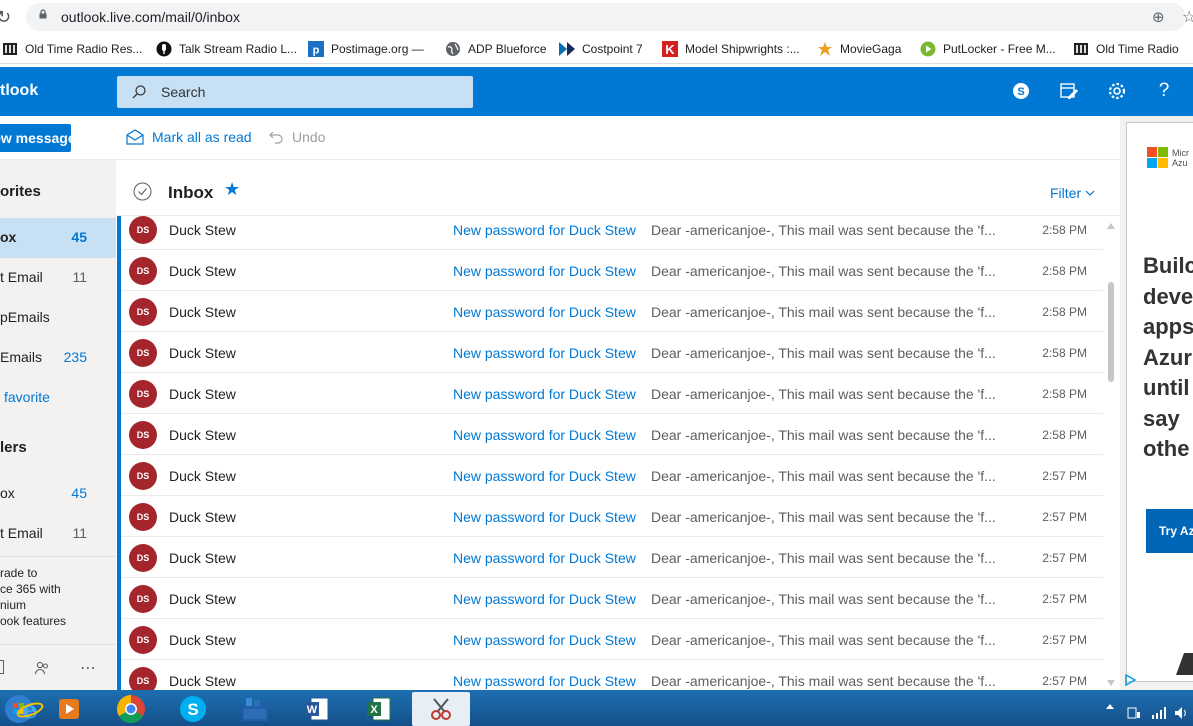 This screenshot has height=726, width=1193. I want to click on moviegaga-icon, so click(825, 49).